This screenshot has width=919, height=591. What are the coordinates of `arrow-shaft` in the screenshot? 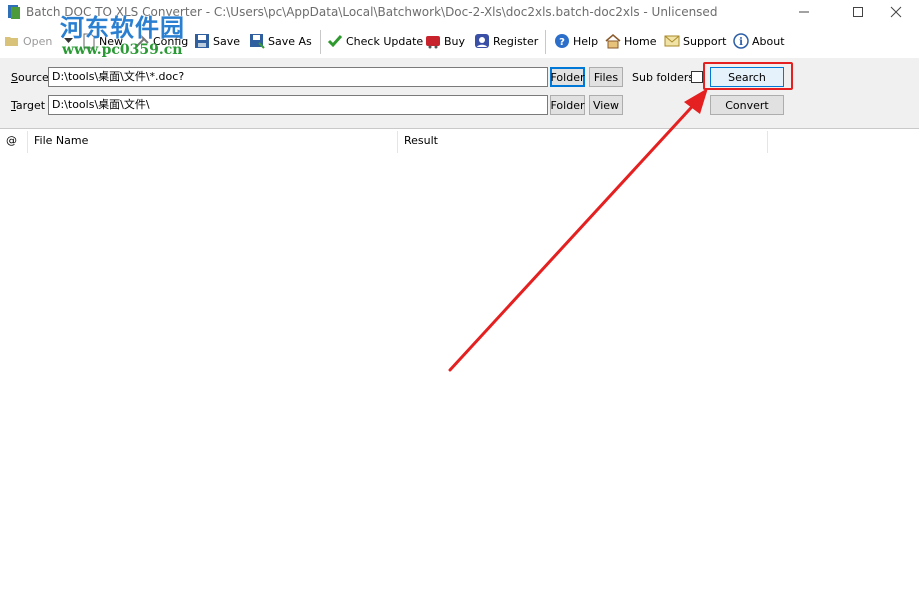 It's located at (575, 234).